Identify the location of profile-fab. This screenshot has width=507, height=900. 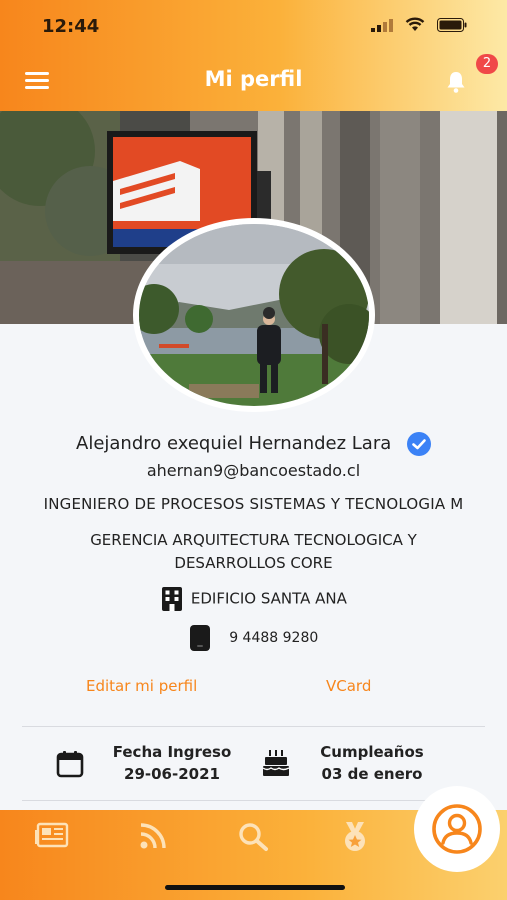
(457, 829).